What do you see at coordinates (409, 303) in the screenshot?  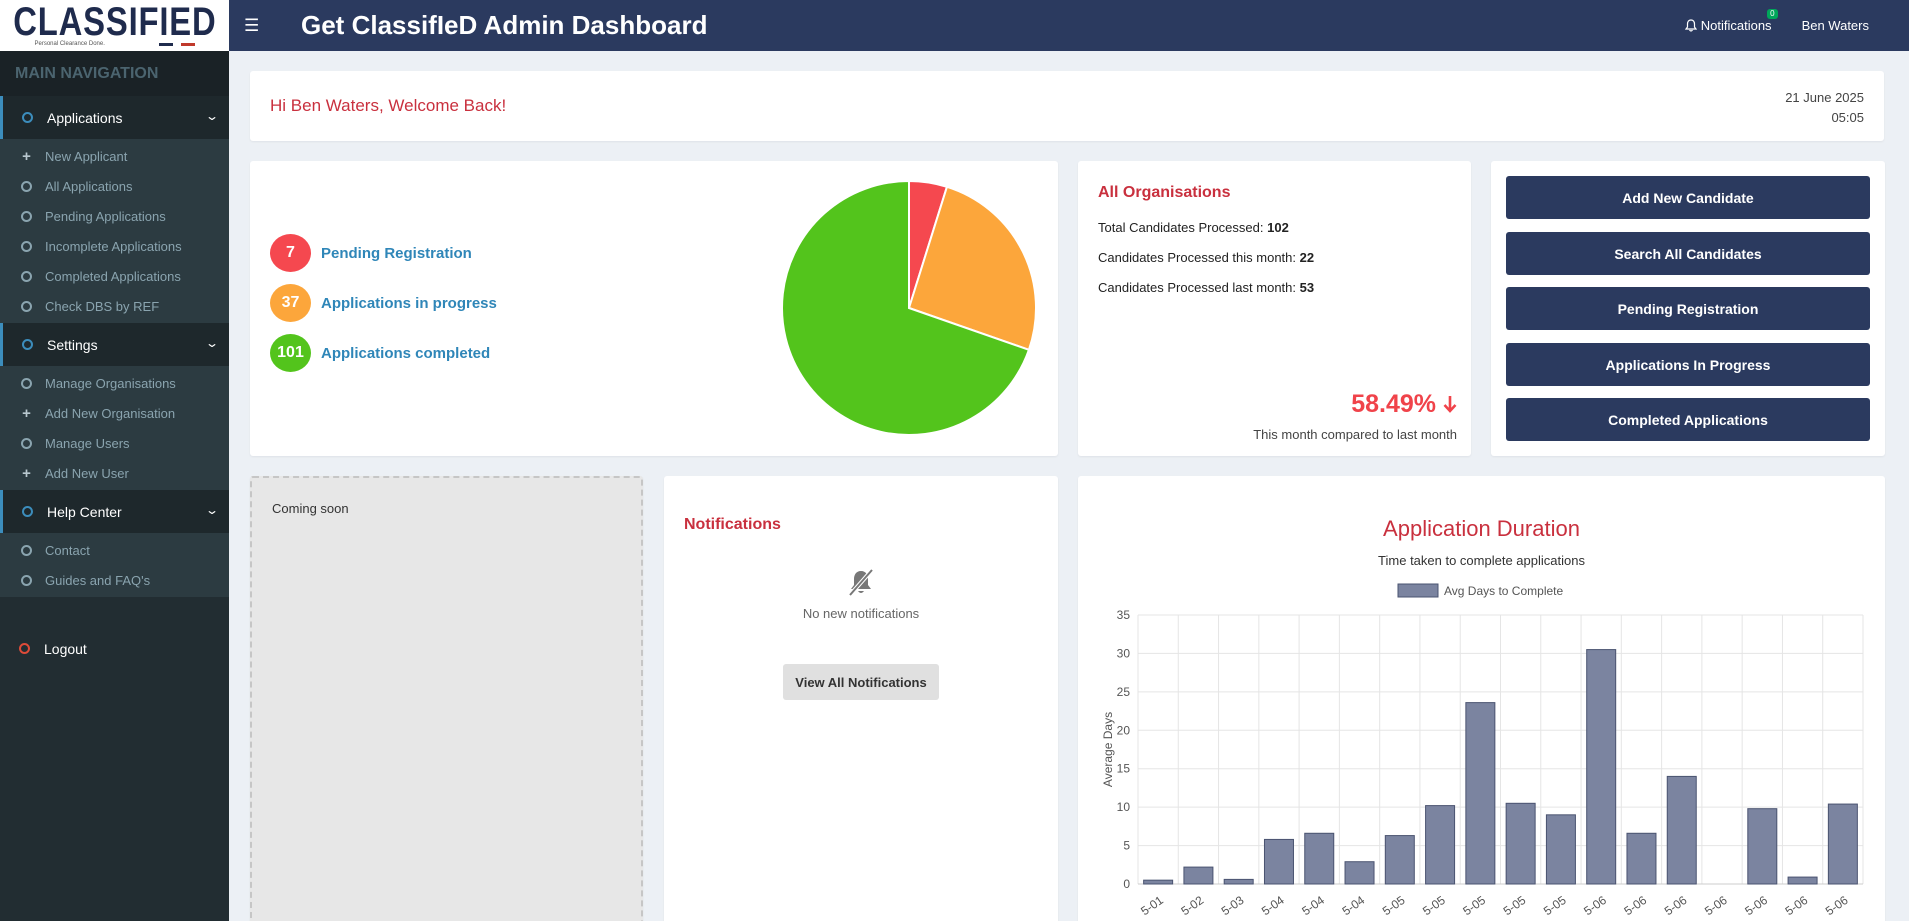 I see `stat-label: Applications in progress` at bounding box center [409, 303].